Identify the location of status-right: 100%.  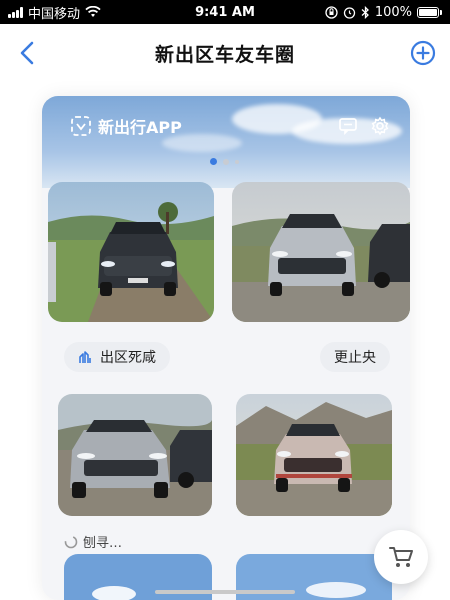
(383, 12).